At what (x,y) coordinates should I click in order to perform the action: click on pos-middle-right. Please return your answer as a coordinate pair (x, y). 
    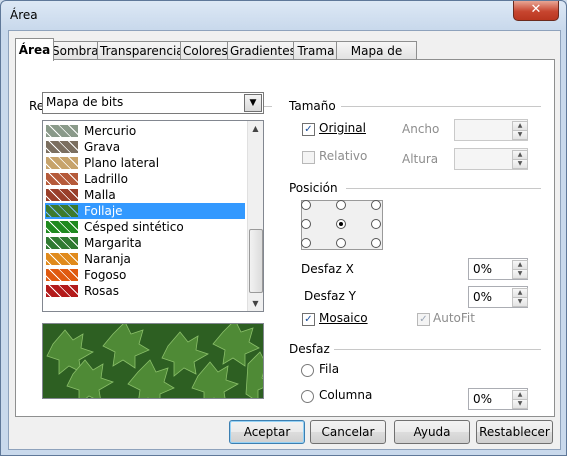
    Looking at the image, I should click on (376, 224).